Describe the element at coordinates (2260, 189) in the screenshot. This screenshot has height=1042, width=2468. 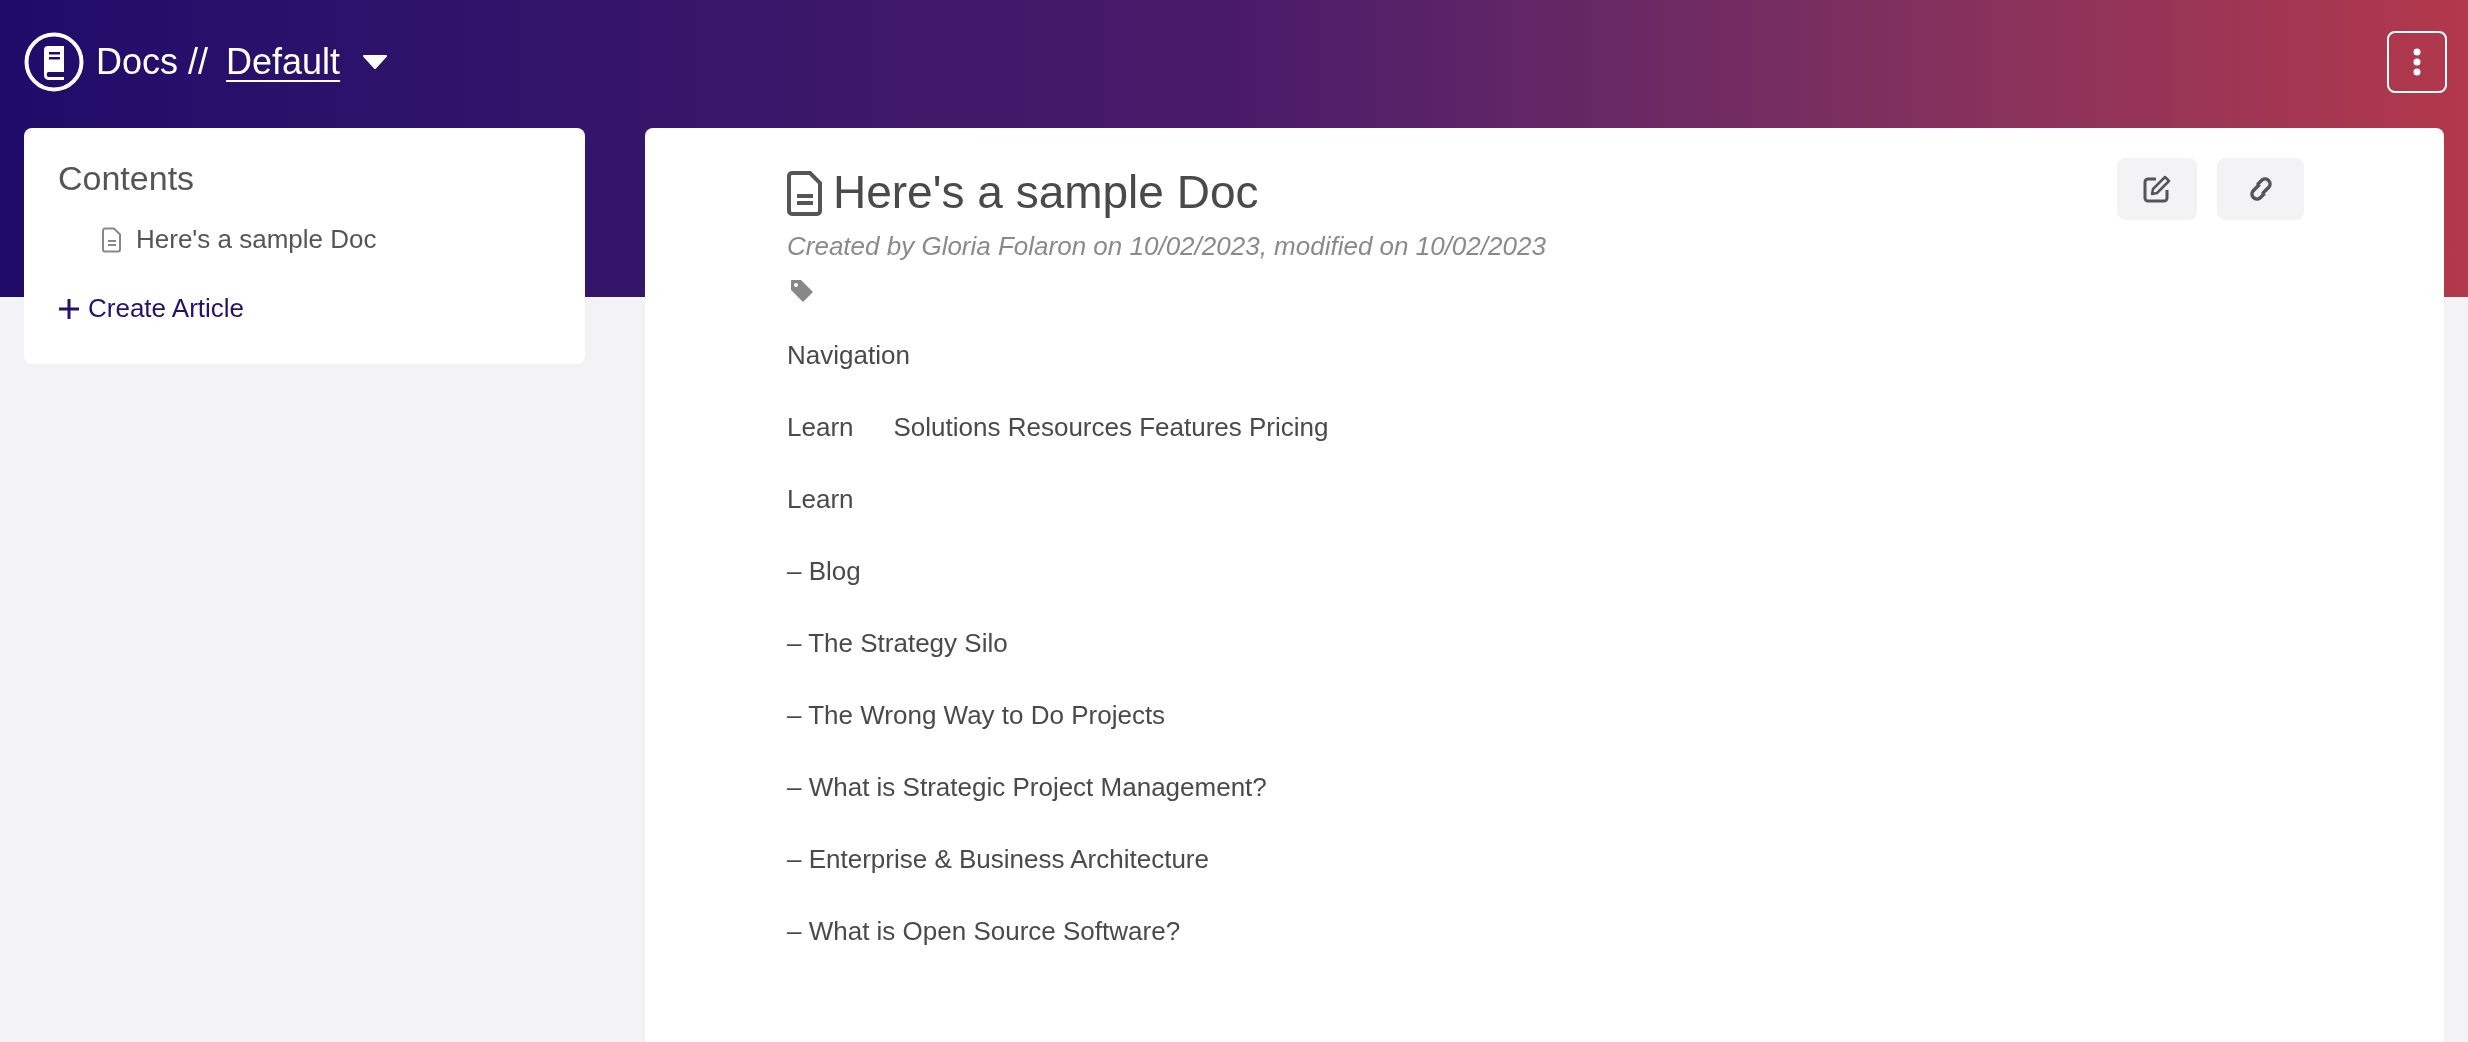
I see `link-button` at that location.